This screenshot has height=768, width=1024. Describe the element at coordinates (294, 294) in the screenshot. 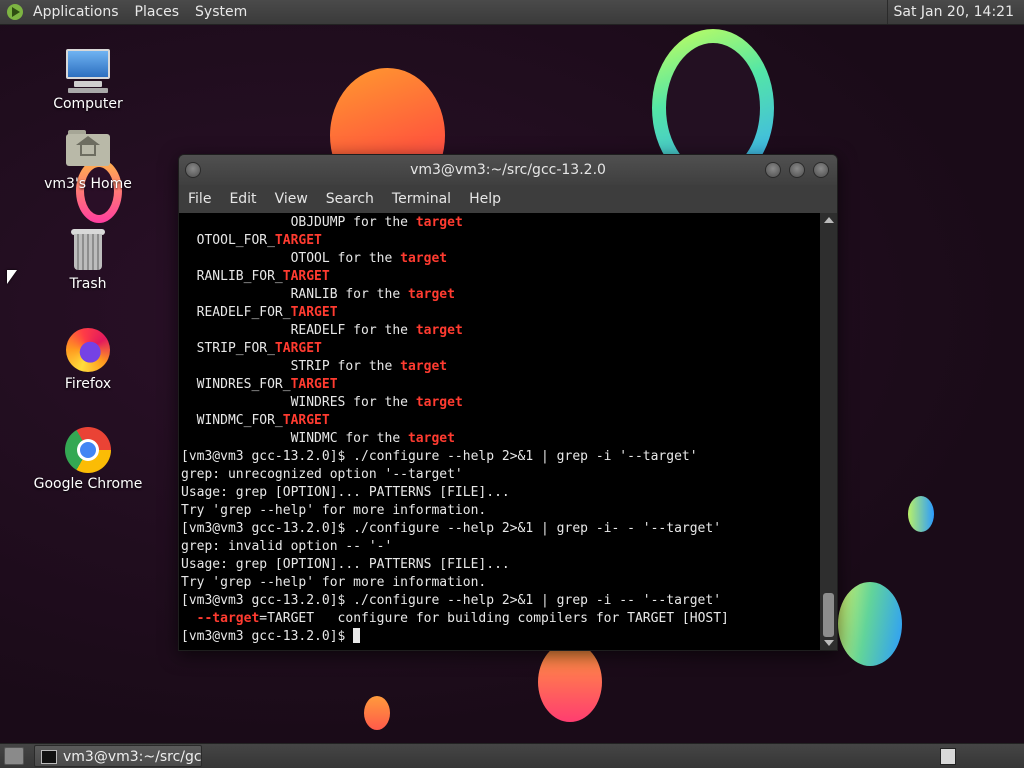

I see `terminal-line-text: RANLIB for the` at that location.